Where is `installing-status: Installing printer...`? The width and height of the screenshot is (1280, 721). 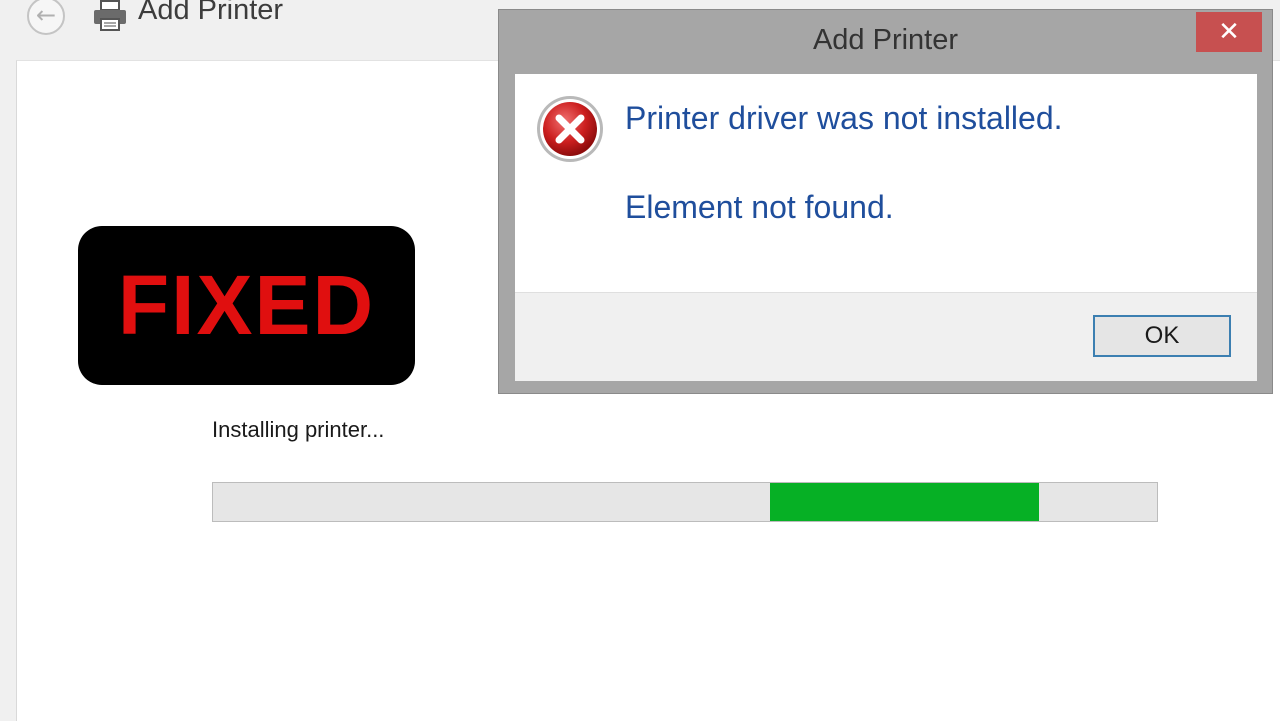 installing-status: Installing printer... is located at coordinates (298, 429).